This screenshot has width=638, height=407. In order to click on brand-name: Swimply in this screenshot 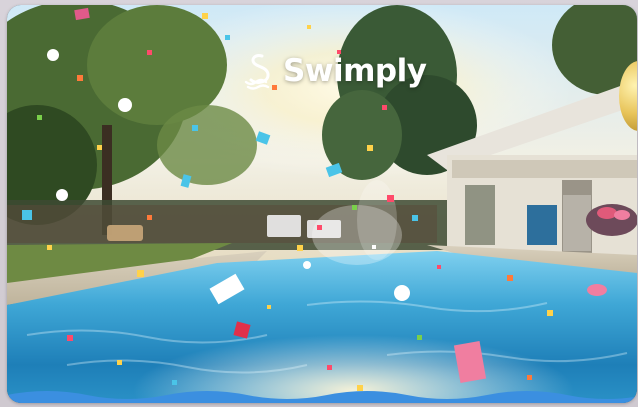, I will do `click(355, 71)`.